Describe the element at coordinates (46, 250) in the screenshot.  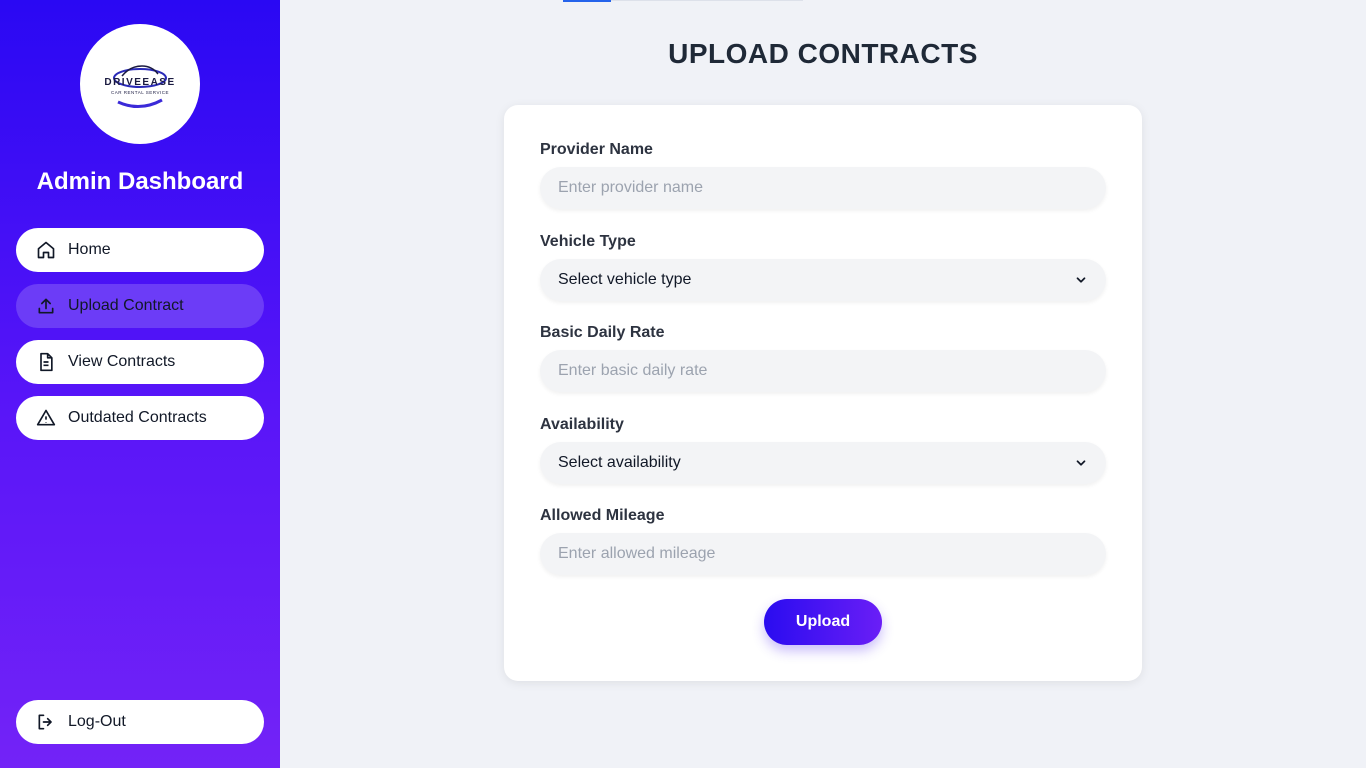
I see `home-icon` at that location.